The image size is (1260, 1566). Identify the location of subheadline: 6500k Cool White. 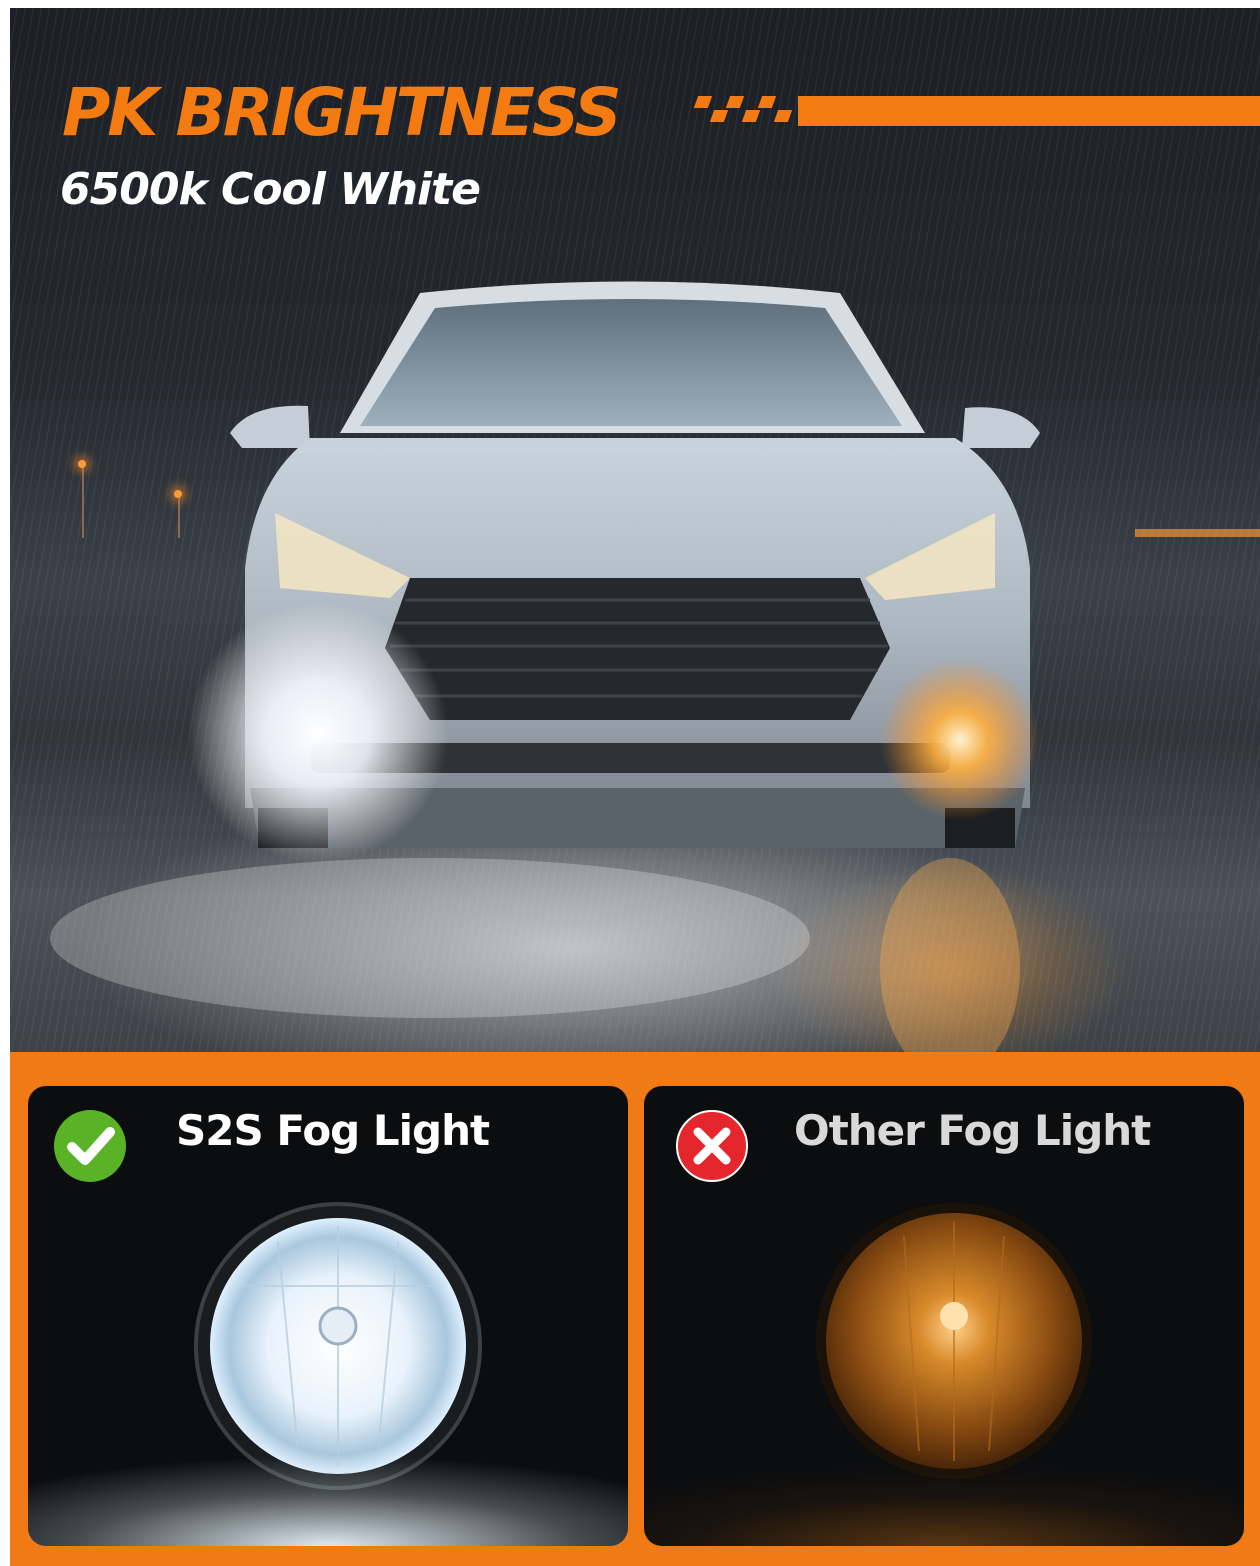
(270, 189).